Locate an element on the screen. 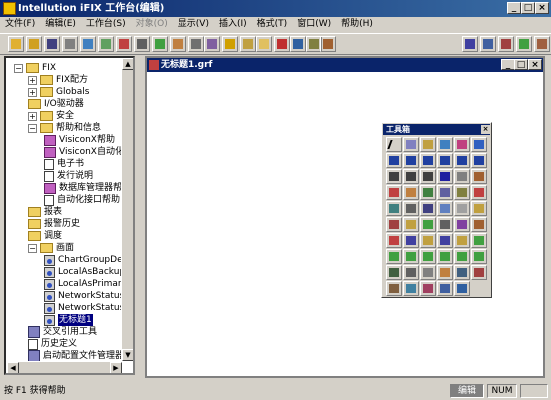 Image resolution: width=551 pixels, height=400 pixels. align-icon is located at coordinates (479, 240).